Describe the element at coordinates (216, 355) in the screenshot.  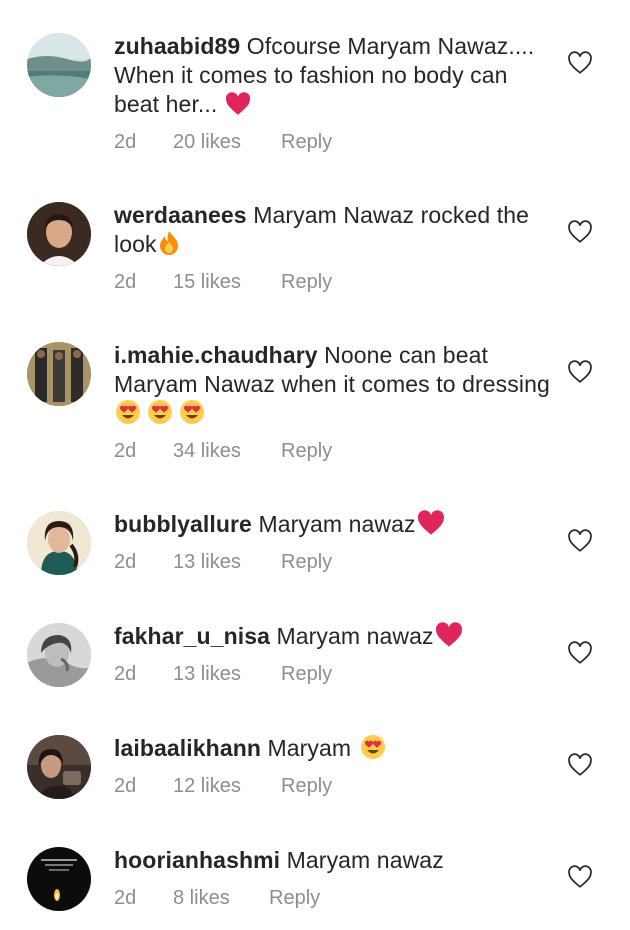
I see `comment-username: i.mahie.chaudhary` at that location.